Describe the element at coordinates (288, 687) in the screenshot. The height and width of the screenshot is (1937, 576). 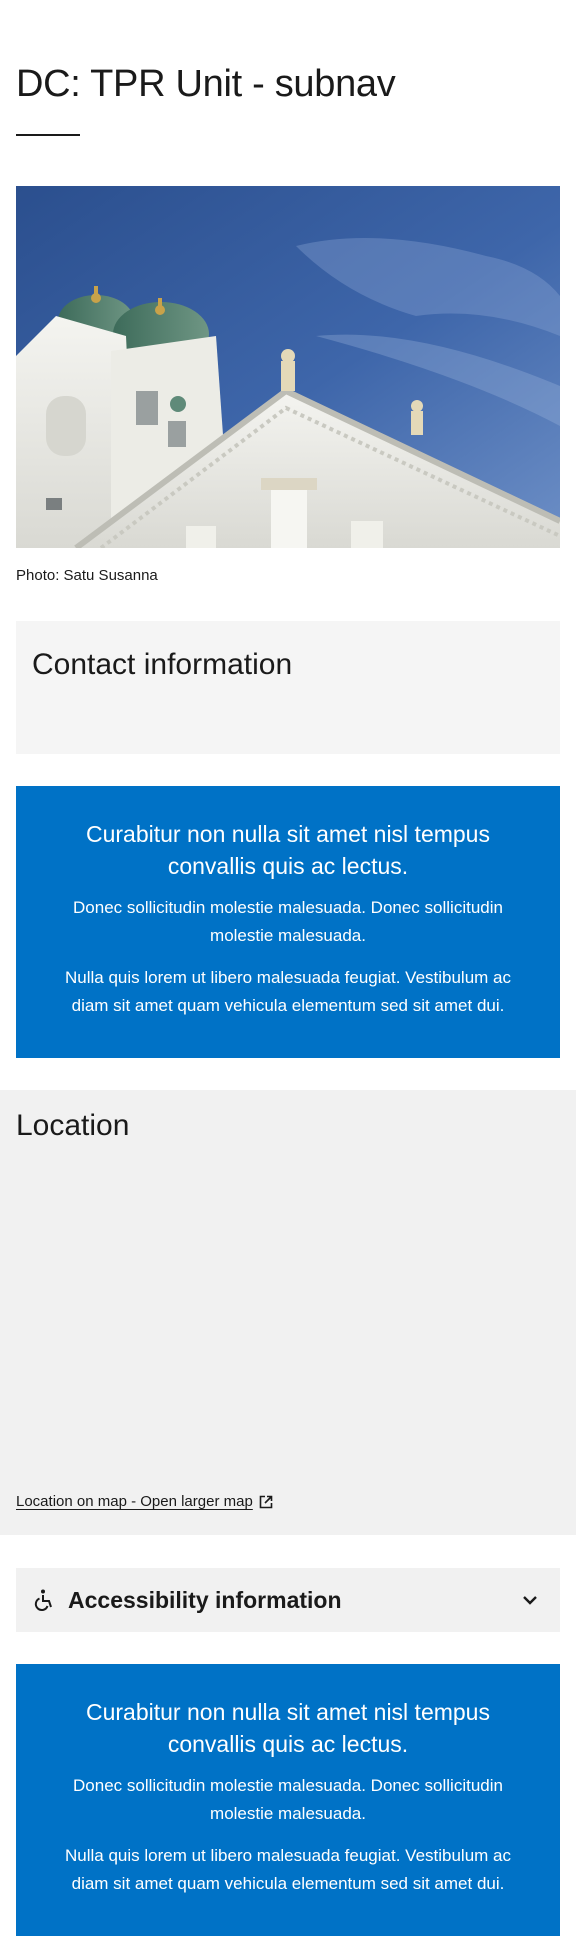
I see `contact-information-card: Contact information` at that location.